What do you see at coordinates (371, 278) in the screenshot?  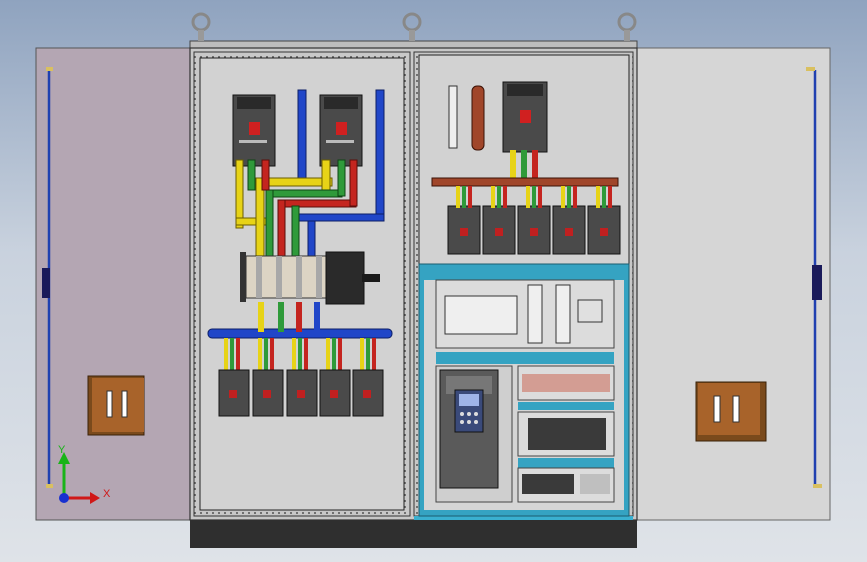 I see `isolator-handle-icon` at bounding box center [371, 278].